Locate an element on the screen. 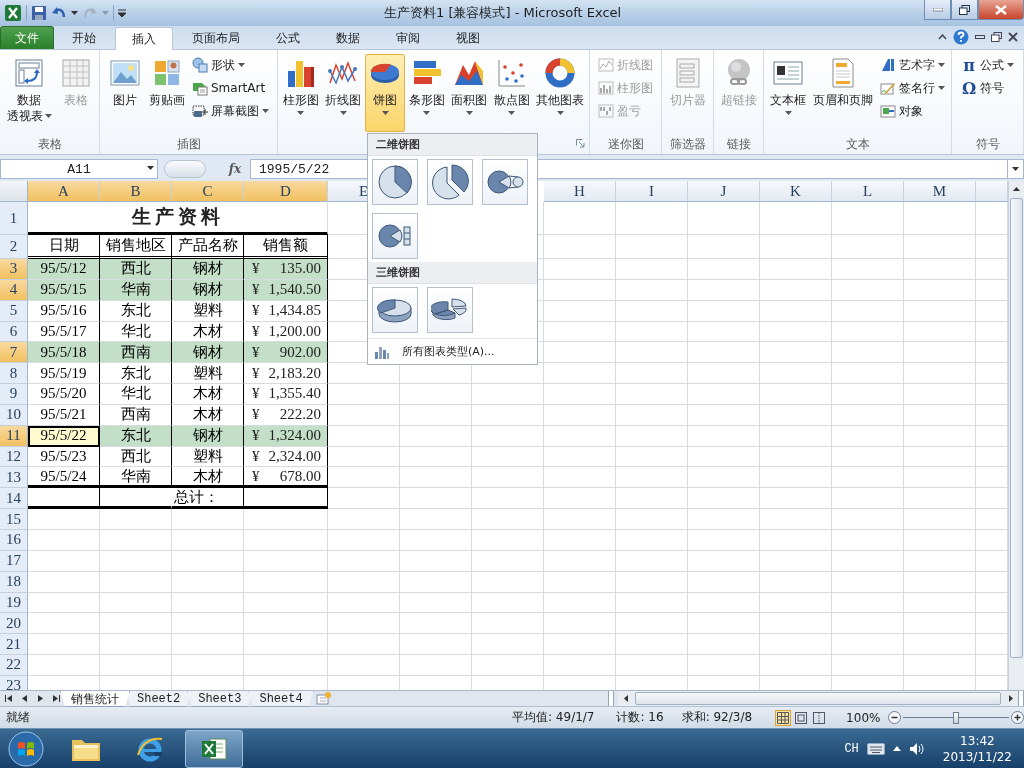 This screenshot has height=768, width=1024. table-cell: 95/5/15 is located at coordinates (64, 290).